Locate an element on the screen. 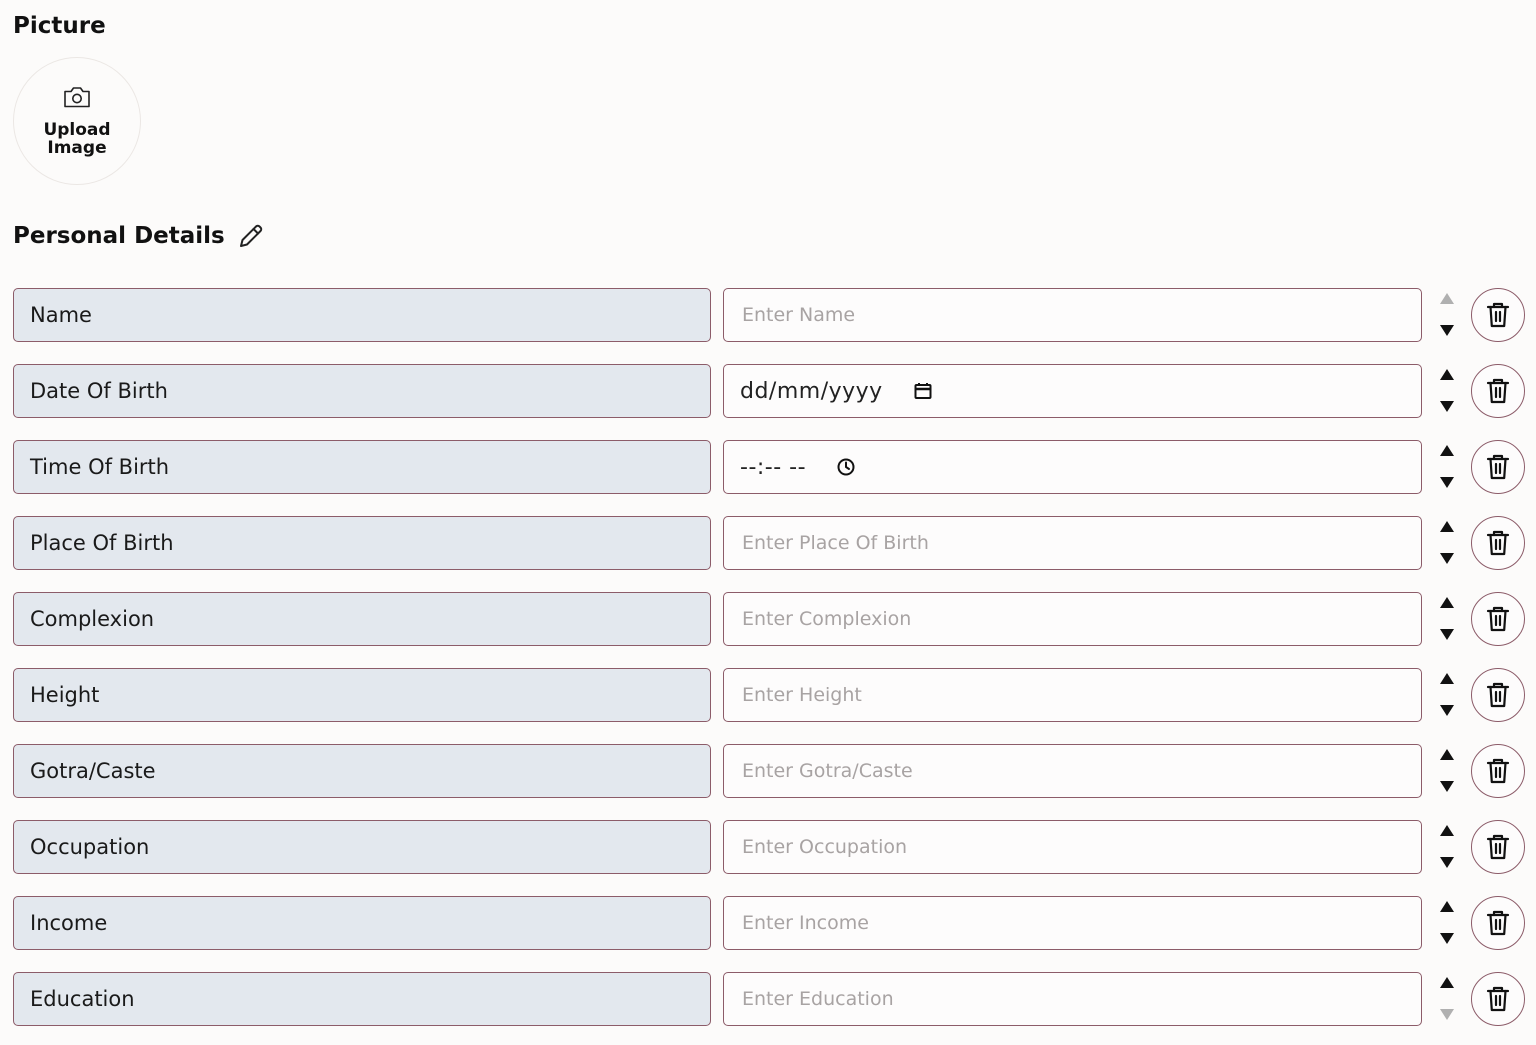 This screenshot has height=1045, width=1536. detail-label-field: Occupation is located at coordinates (362, 847).